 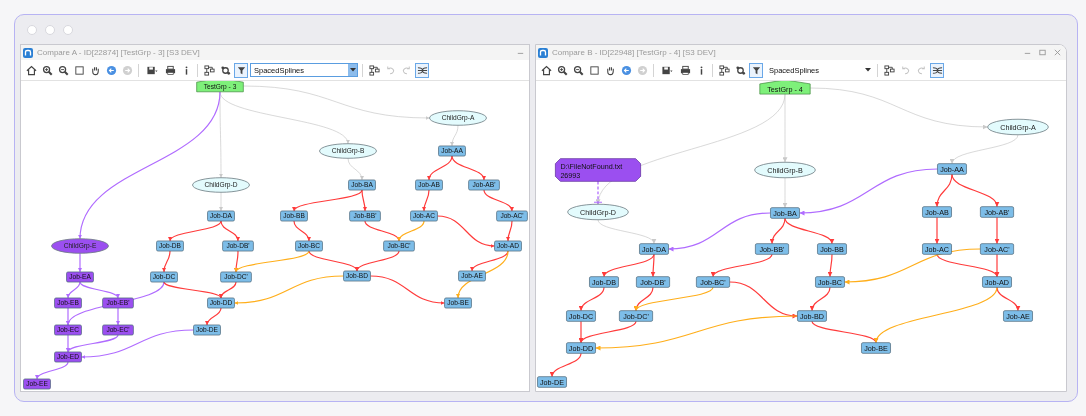 What do you see at coordinates (598, 192) in the screenshot?
I see `dashed-connector` at bounding box center [598, 192].